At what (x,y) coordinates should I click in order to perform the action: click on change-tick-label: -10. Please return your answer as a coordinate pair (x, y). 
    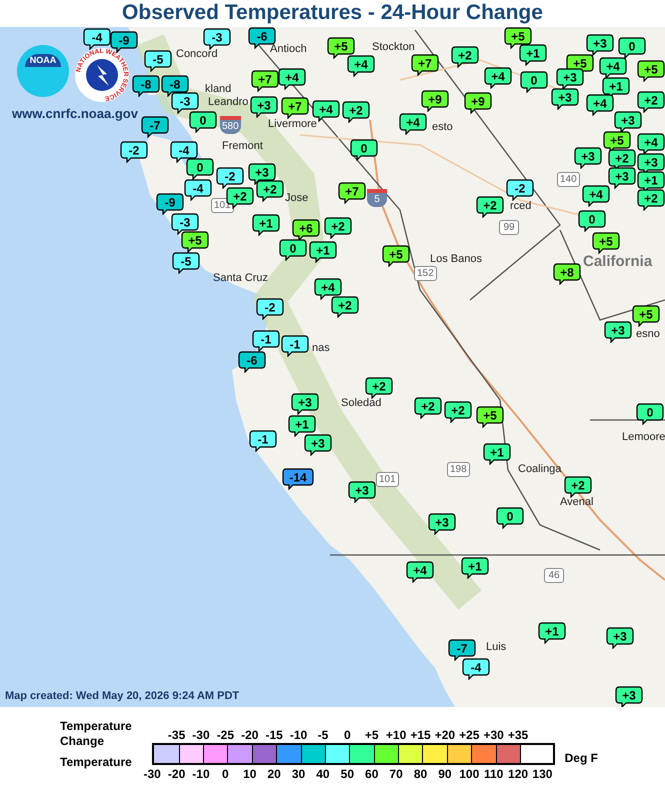
    Looking at the image, I should click on (298, 735).